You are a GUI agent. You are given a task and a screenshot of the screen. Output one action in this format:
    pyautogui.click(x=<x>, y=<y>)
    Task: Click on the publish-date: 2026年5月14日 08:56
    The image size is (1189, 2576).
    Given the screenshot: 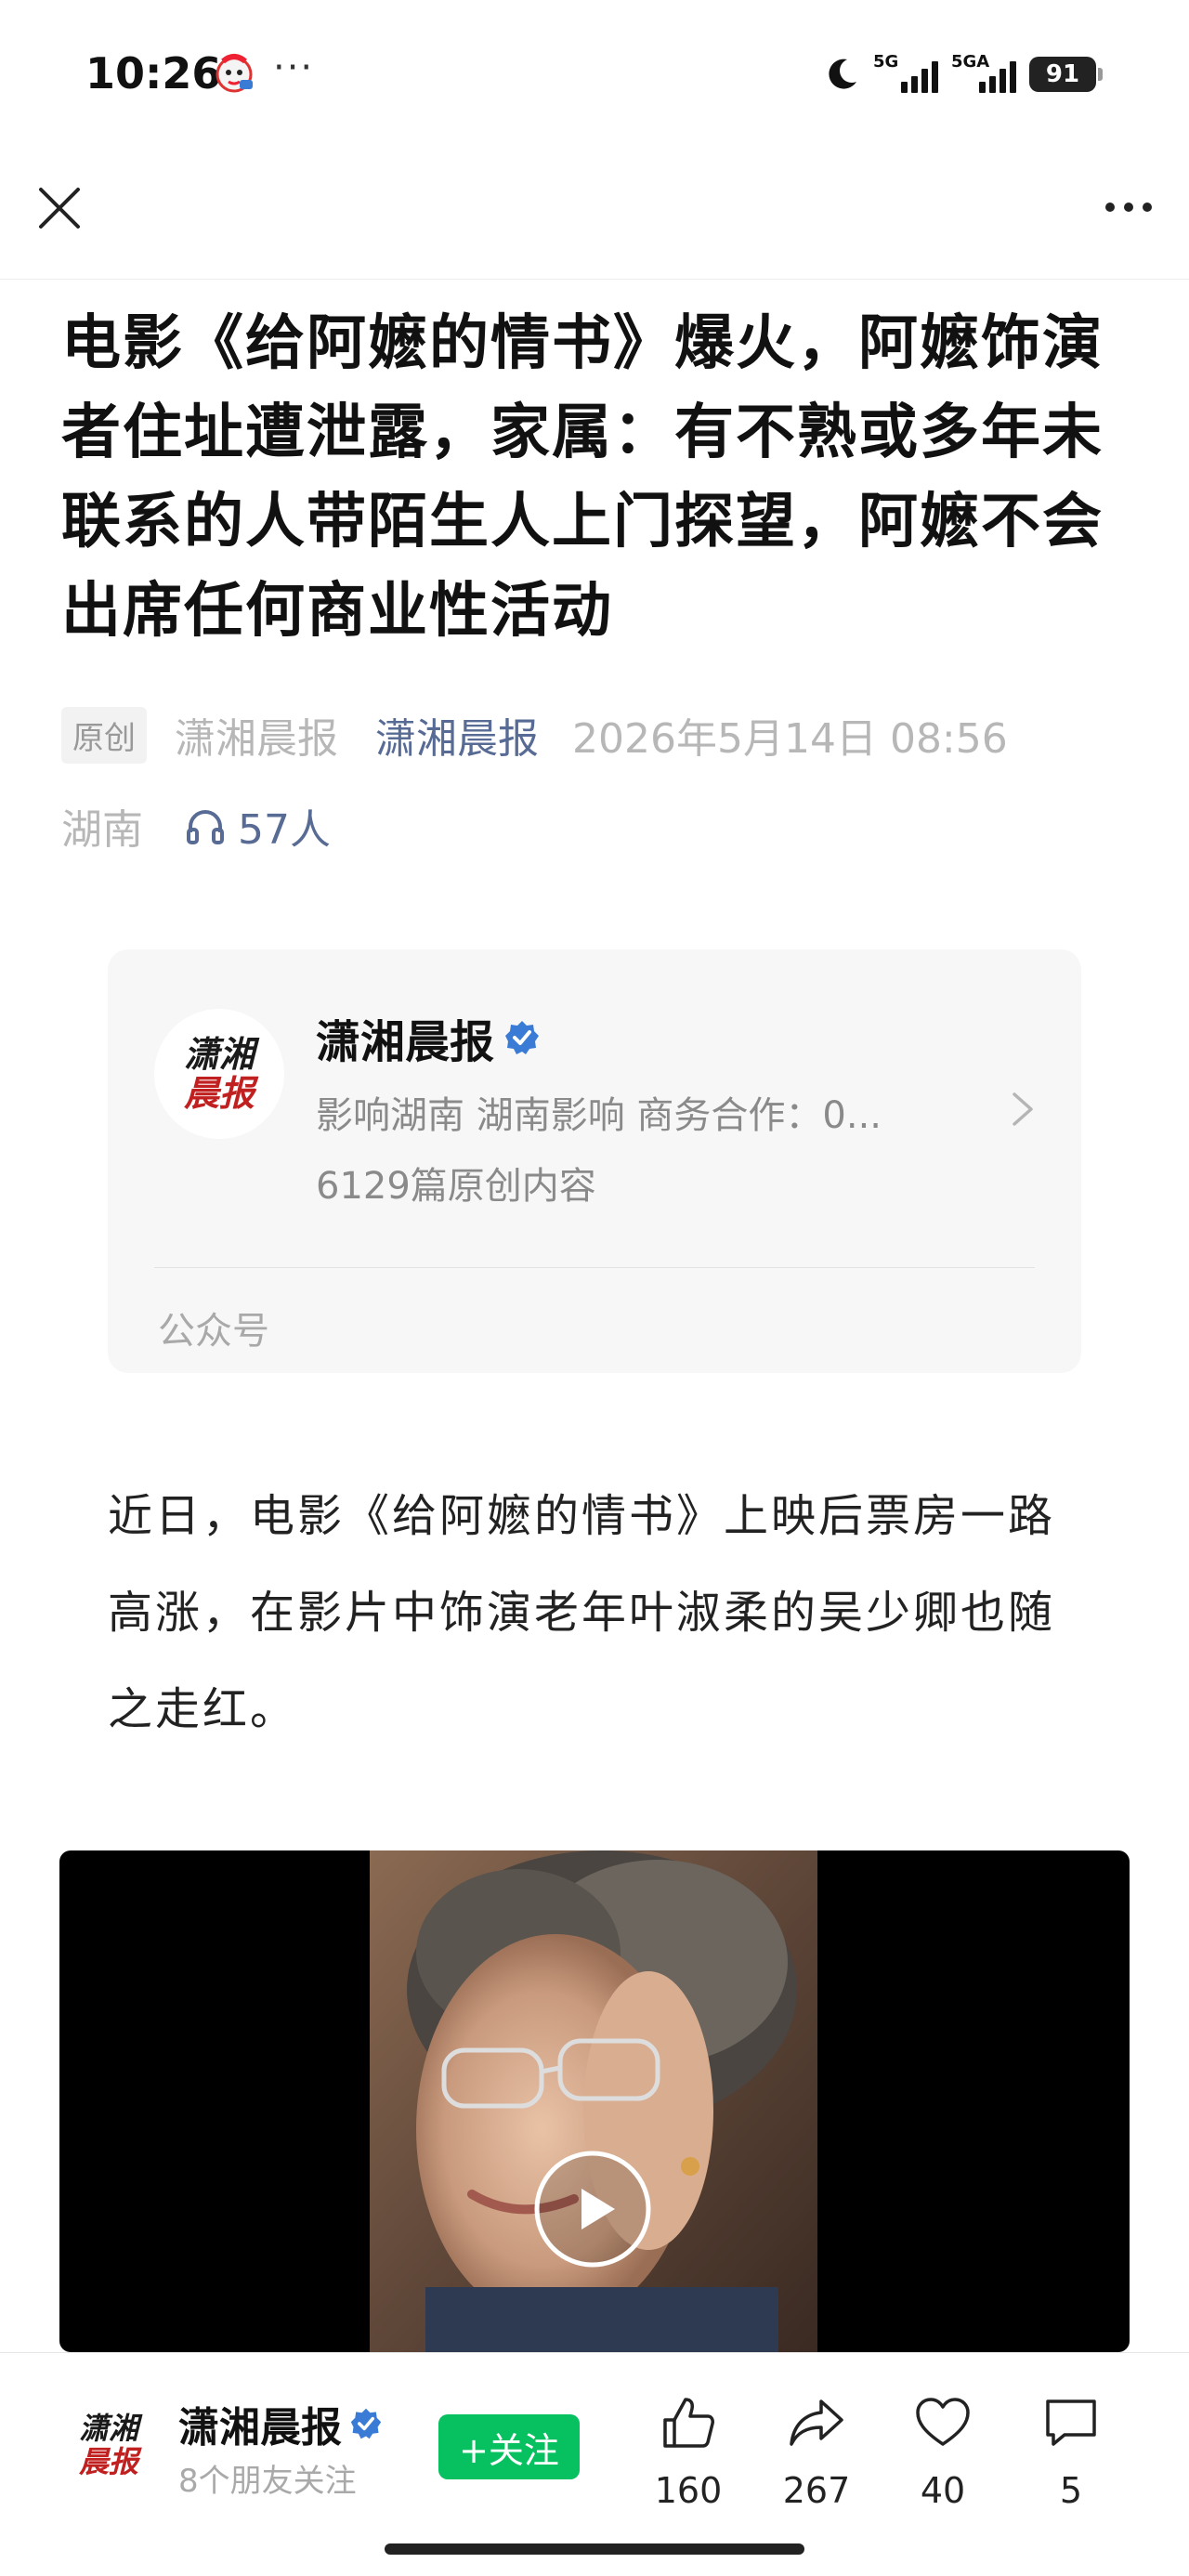 What is the action you would take?
    pyautogui.click(x=790, y=739)
    